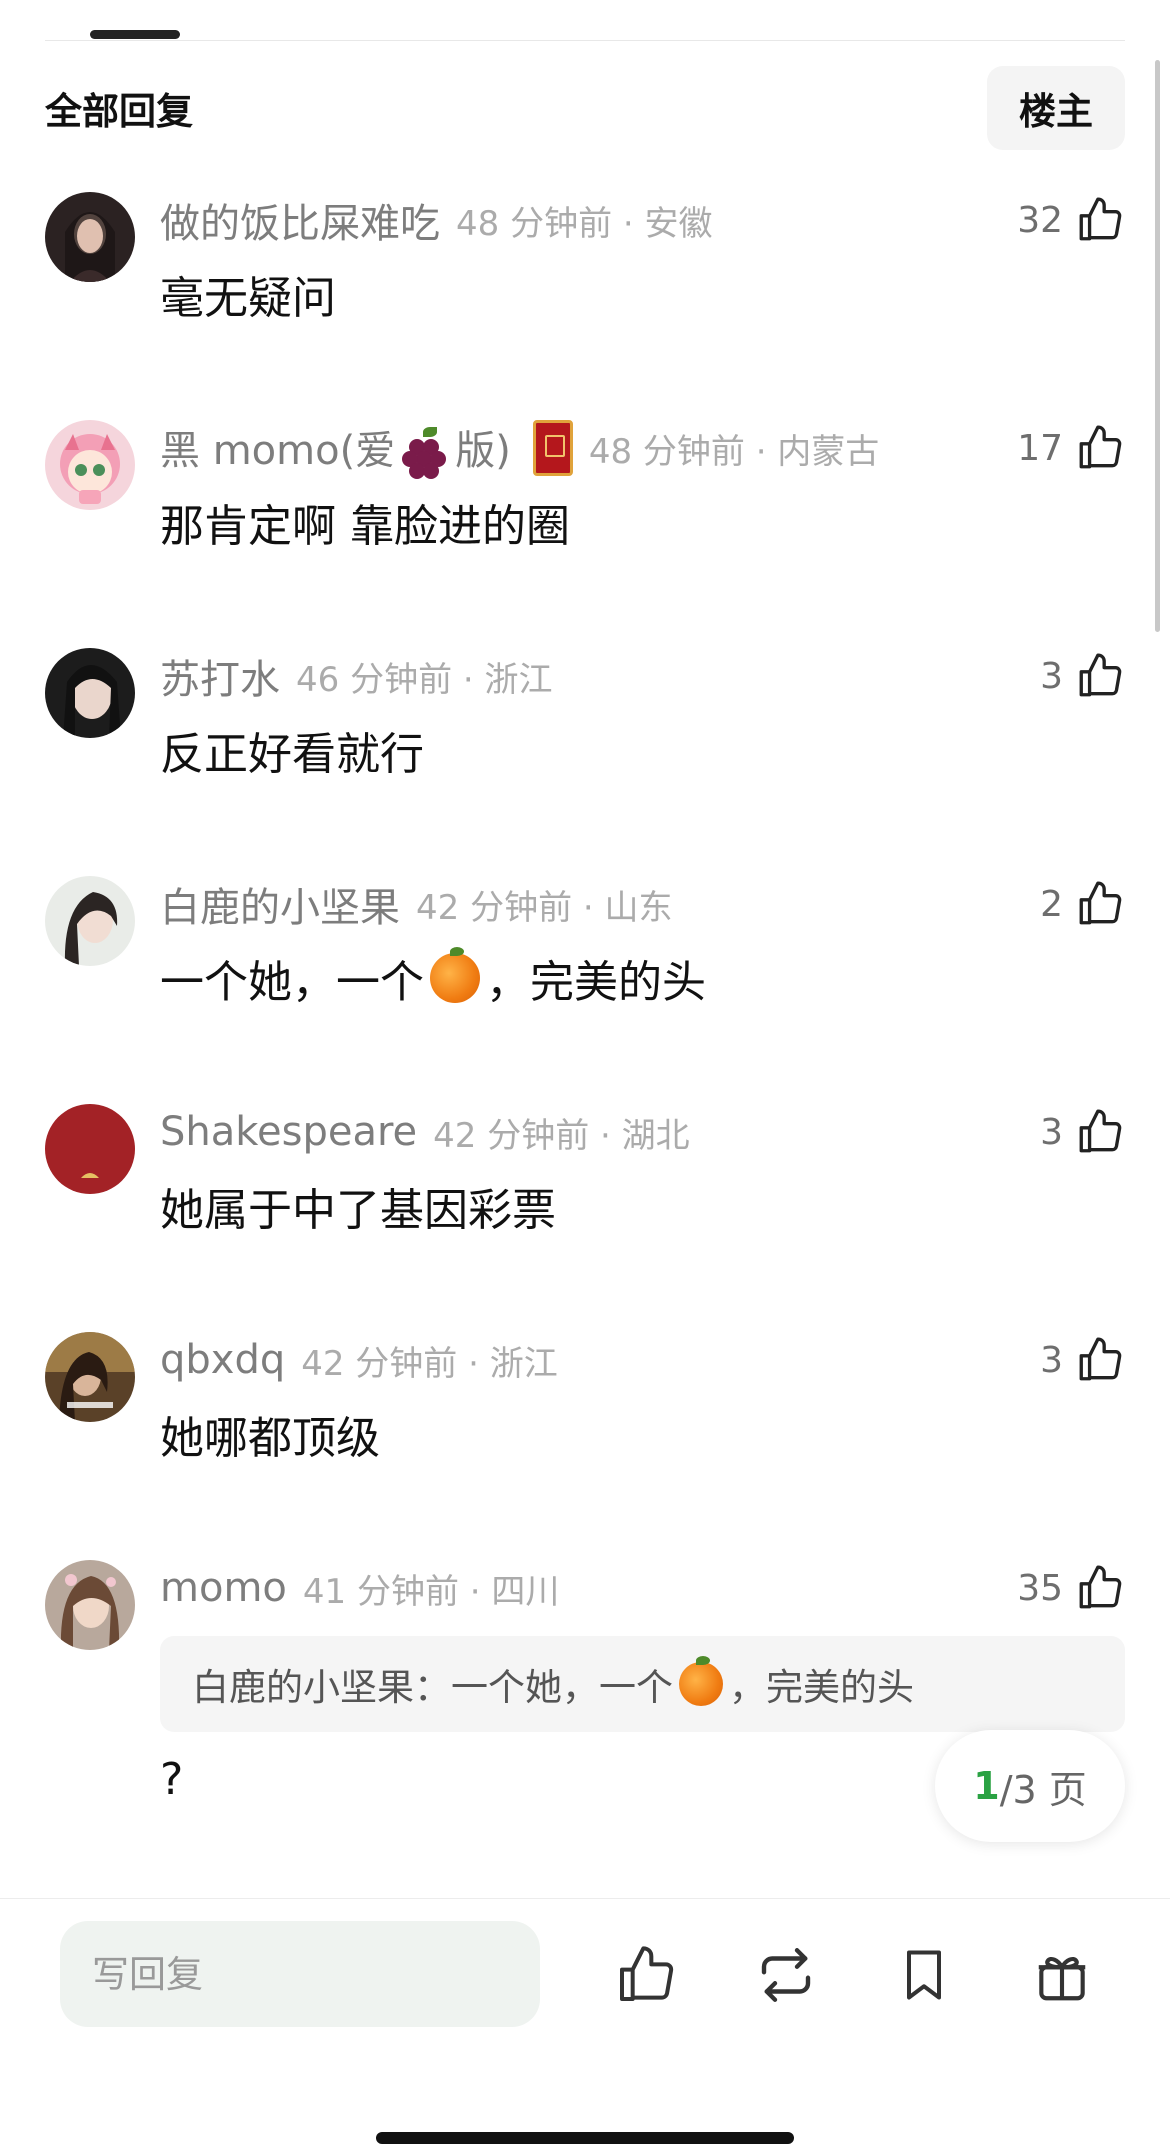 Image resolution: width=1170 pixels, height=2147 pixels. I want to click on gift-icon, so click(1062, 1975).